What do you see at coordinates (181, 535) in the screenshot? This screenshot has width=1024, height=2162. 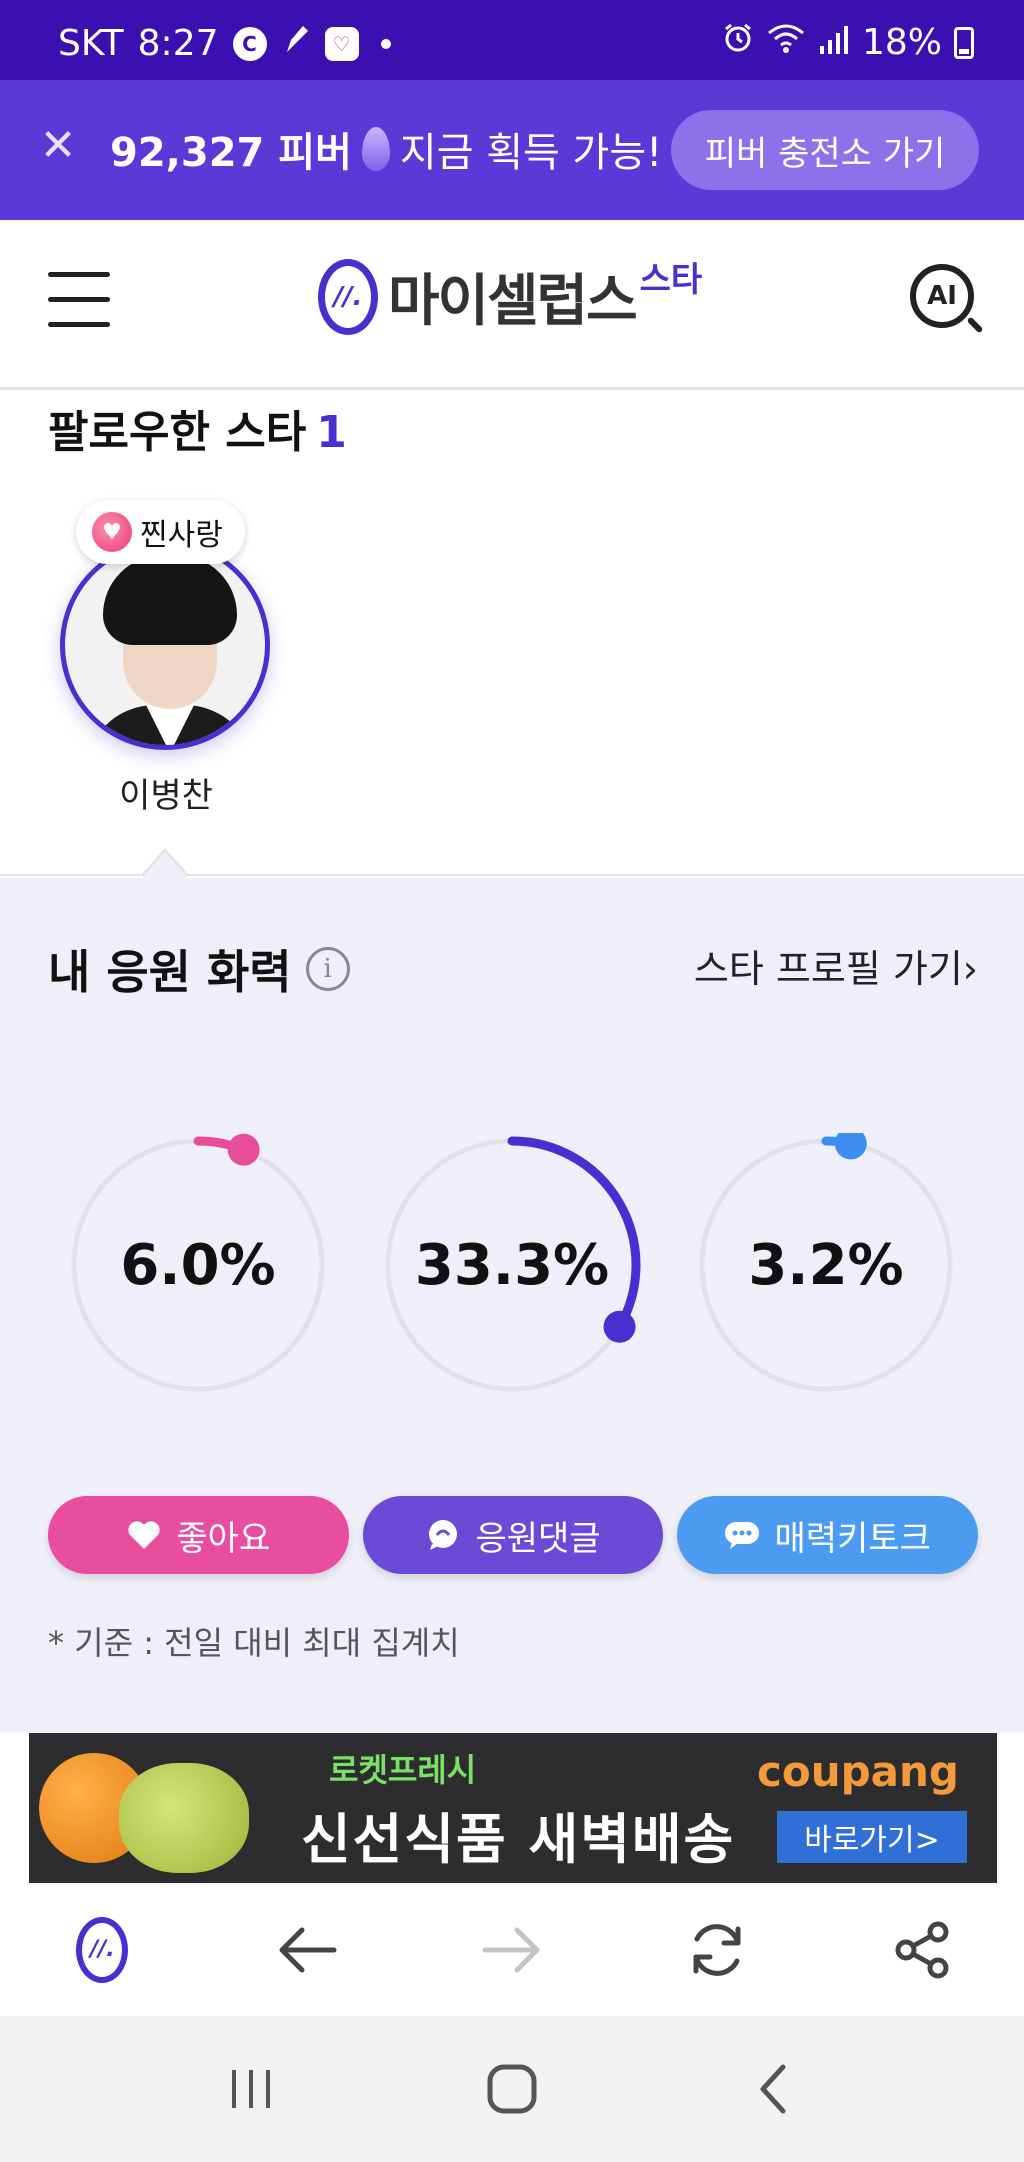 I see `badge-label: 찐사랑` at bounding box center [181, 535].